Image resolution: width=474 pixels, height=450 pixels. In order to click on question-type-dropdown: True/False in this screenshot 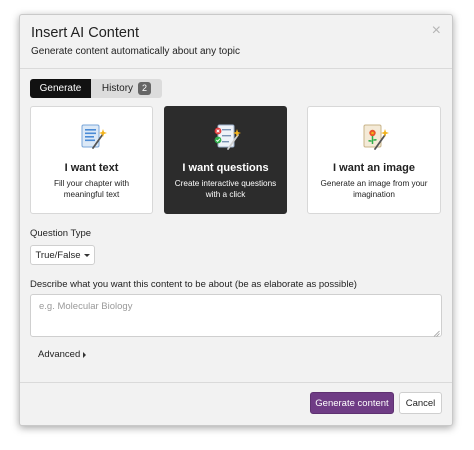, I will do `click(62, 255)`.